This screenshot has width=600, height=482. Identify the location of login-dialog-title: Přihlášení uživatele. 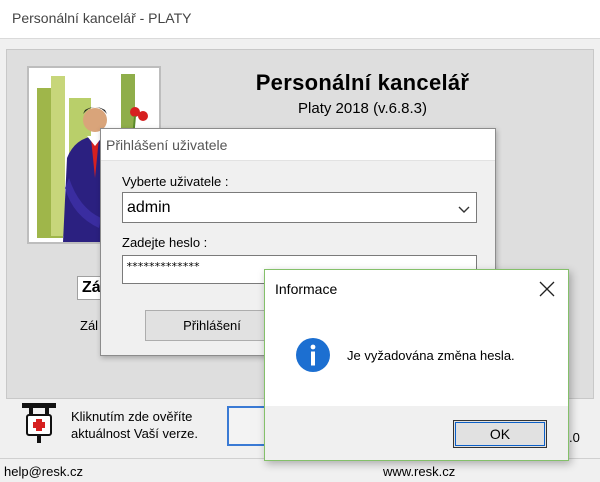
(167, 145).